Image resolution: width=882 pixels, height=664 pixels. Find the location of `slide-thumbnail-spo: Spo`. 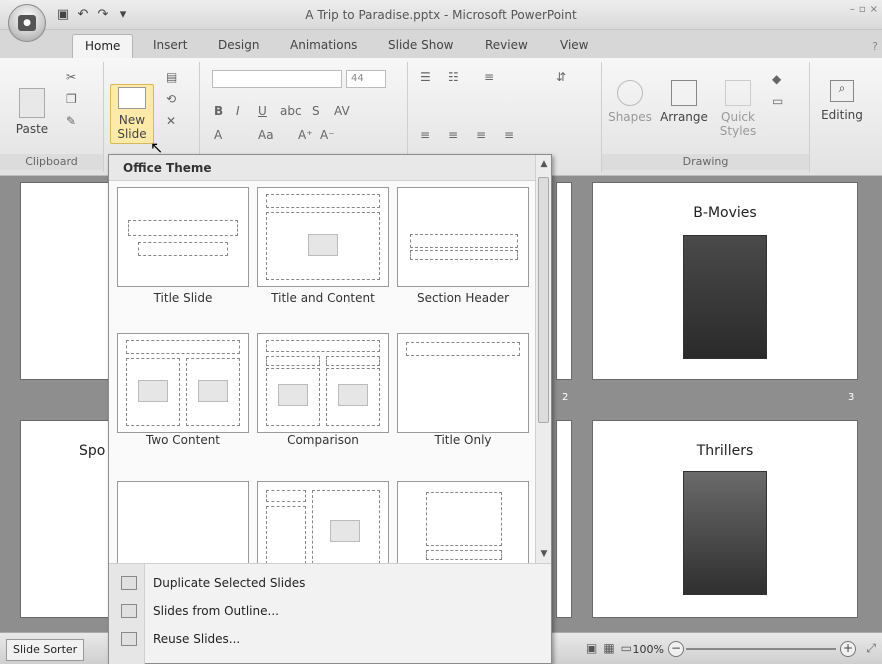

slide-thumbnail-spo: Spo is located at coordinates (70, 519).